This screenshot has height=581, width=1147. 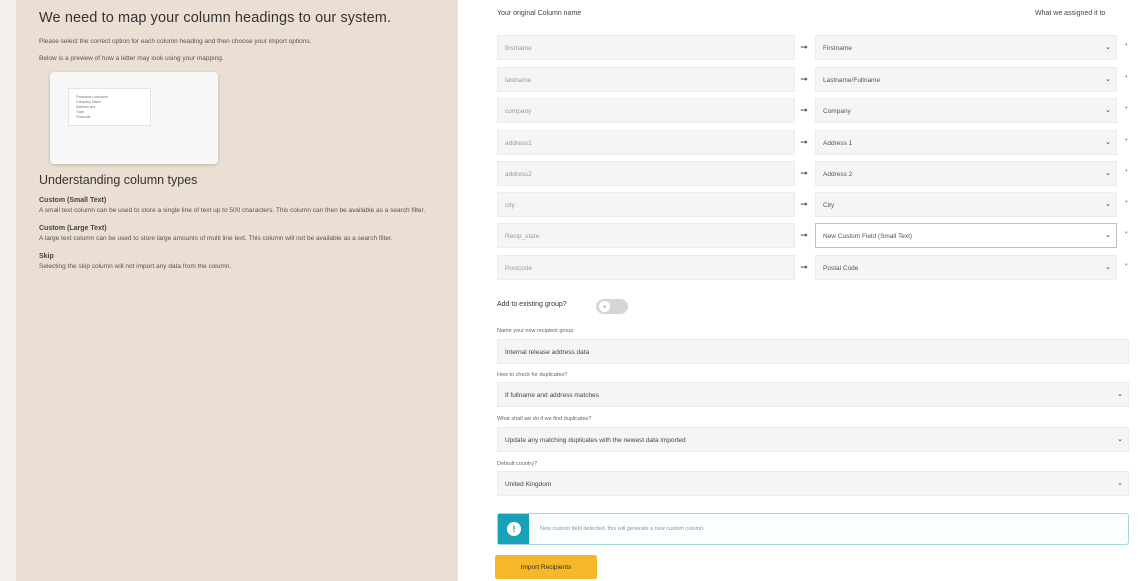 What do you see at coordinates (552, 395) in the screenshot?
I see `selected-value: If fullname and address matches` at bounding box center [552, 395].